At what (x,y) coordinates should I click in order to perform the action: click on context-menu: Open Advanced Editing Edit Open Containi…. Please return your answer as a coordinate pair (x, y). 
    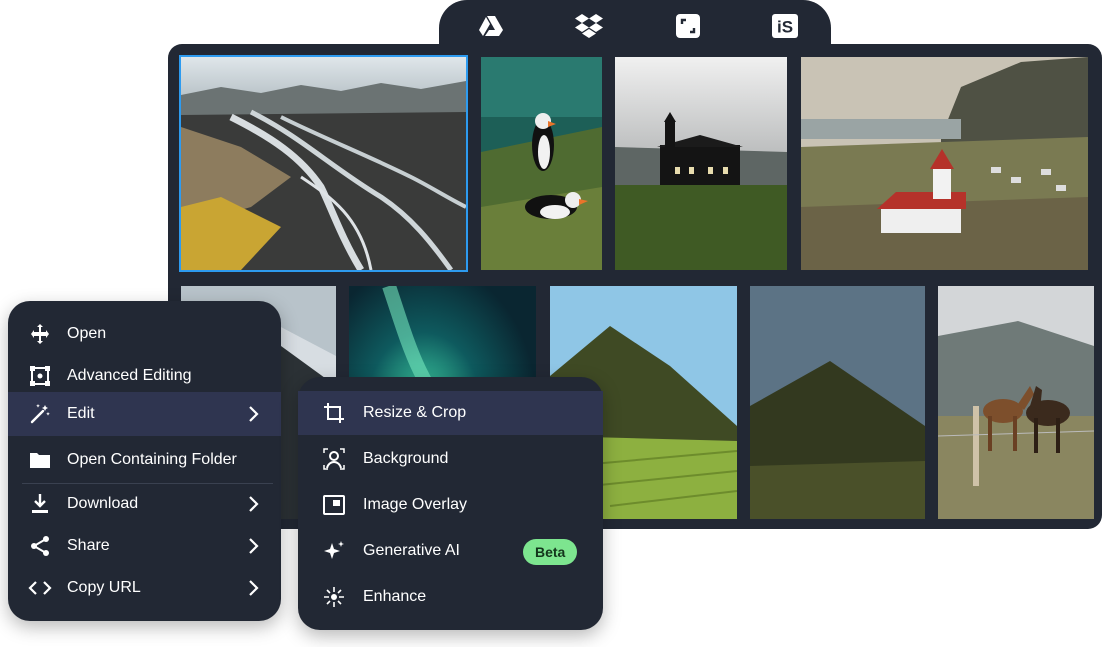
    Looking at the image, I should click on (144, 461).